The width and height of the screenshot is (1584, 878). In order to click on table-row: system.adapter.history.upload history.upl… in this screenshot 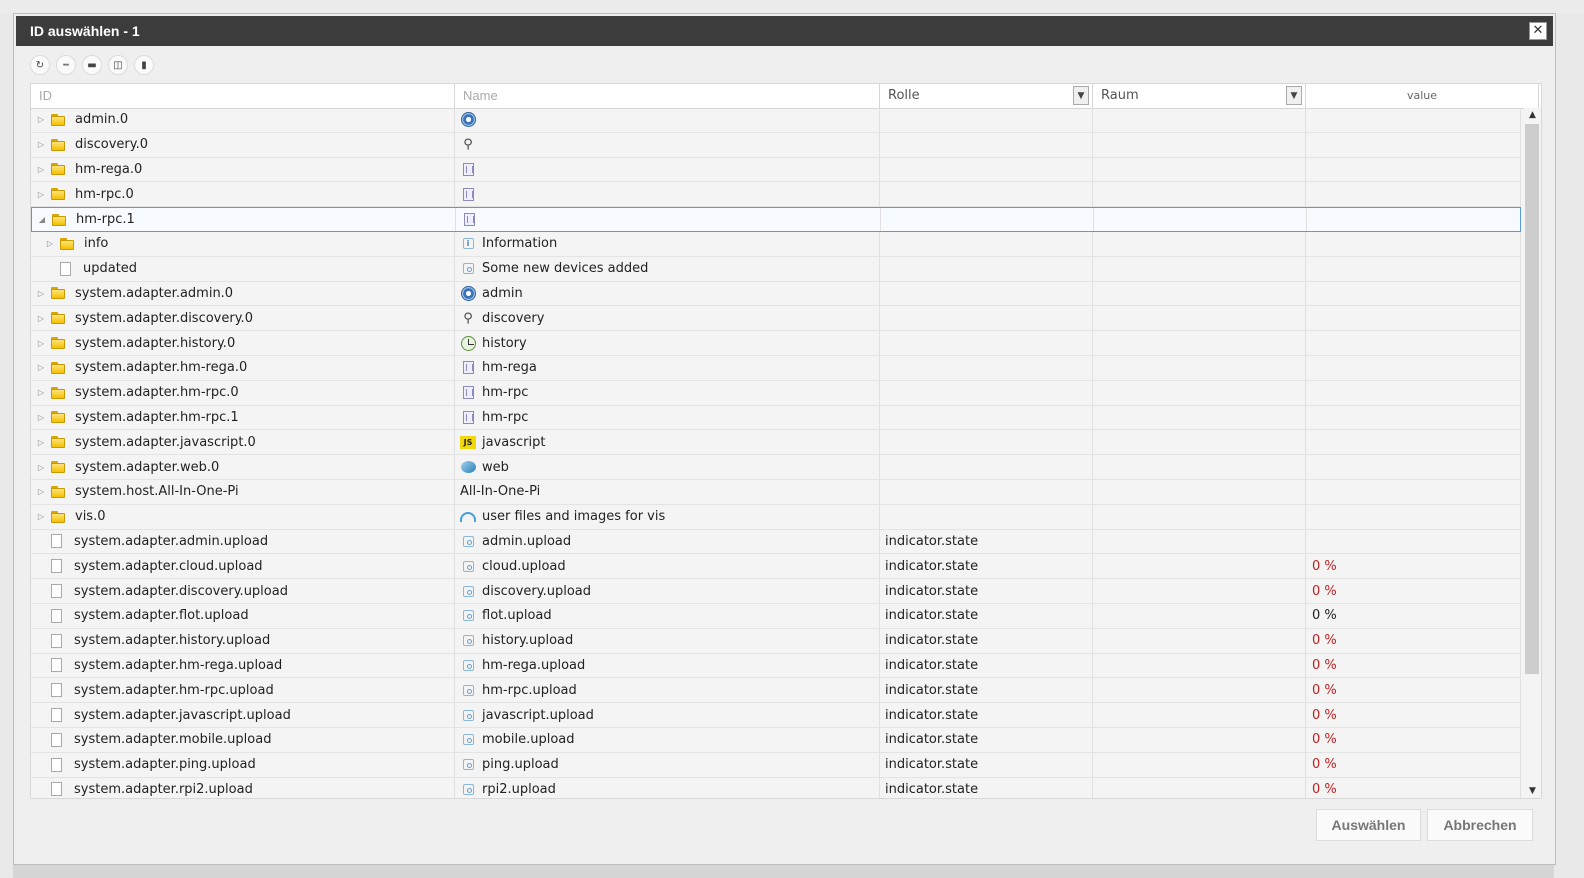, I will do `click(776, 641)`.